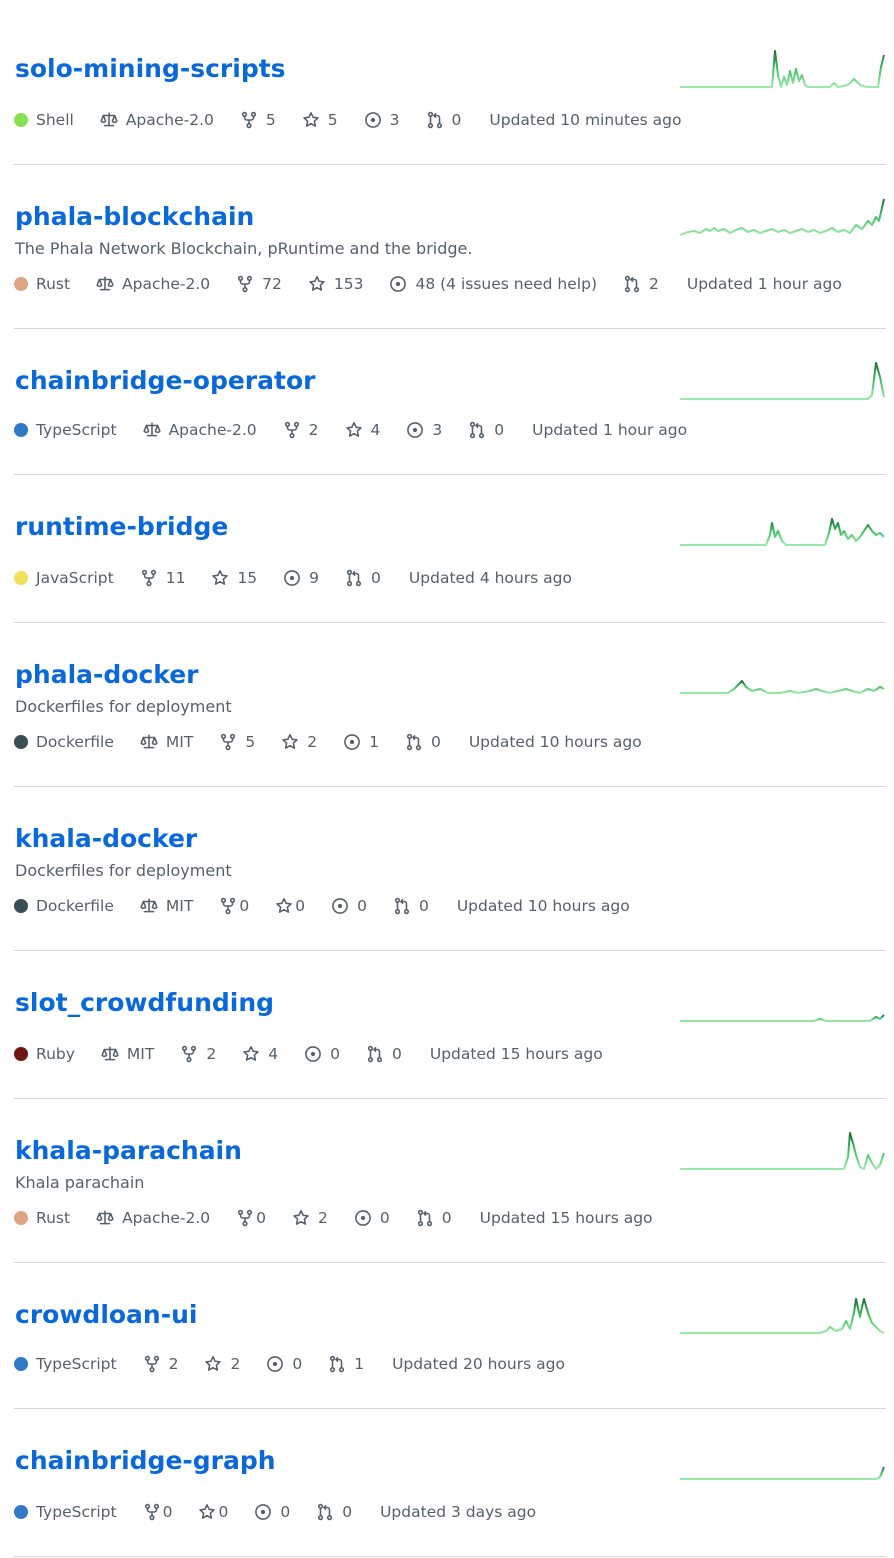 The width and height of the screenshot is (894, 1558). I want to click on language-label: Shell, so click(55, 120).